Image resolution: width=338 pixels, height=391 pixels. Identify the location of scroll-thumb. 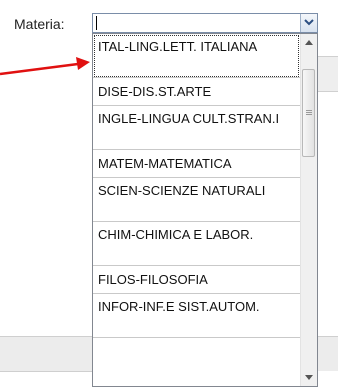
(308, 113).